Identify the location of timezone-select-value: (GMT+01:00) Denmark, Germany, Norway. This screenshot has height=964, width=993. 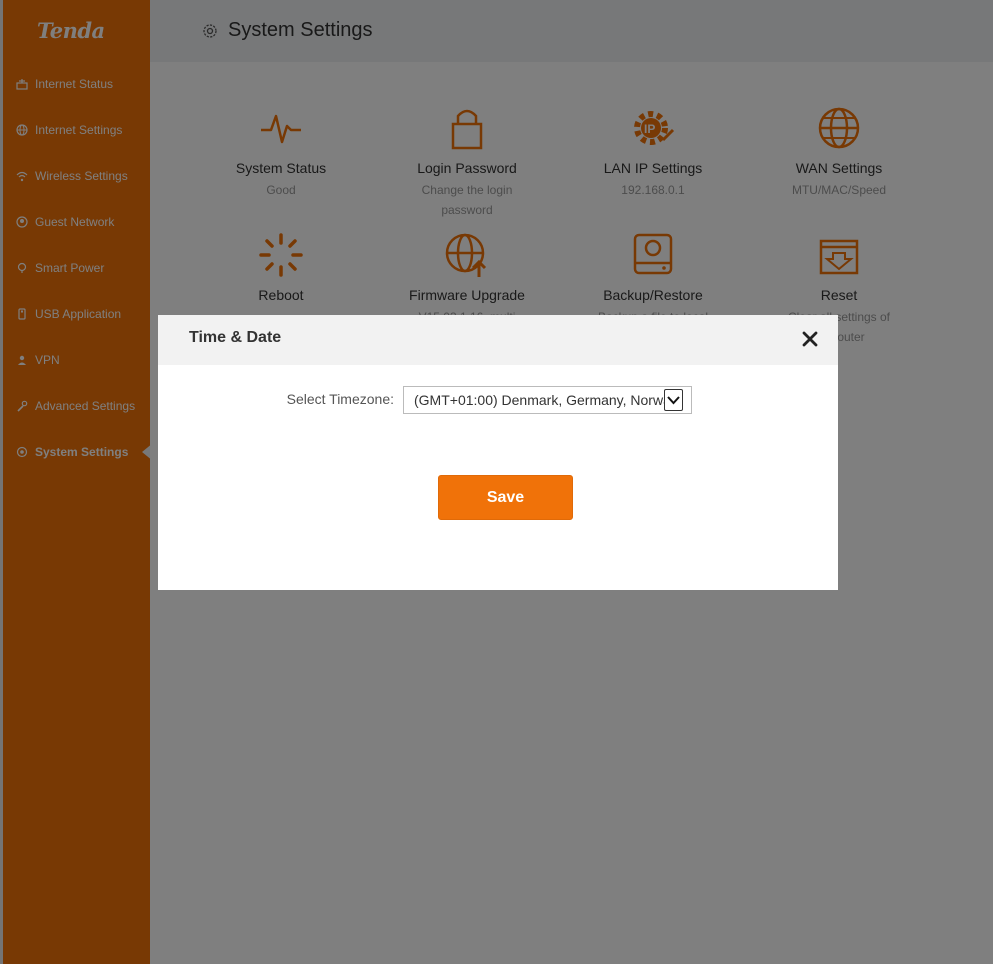
(539, 400).